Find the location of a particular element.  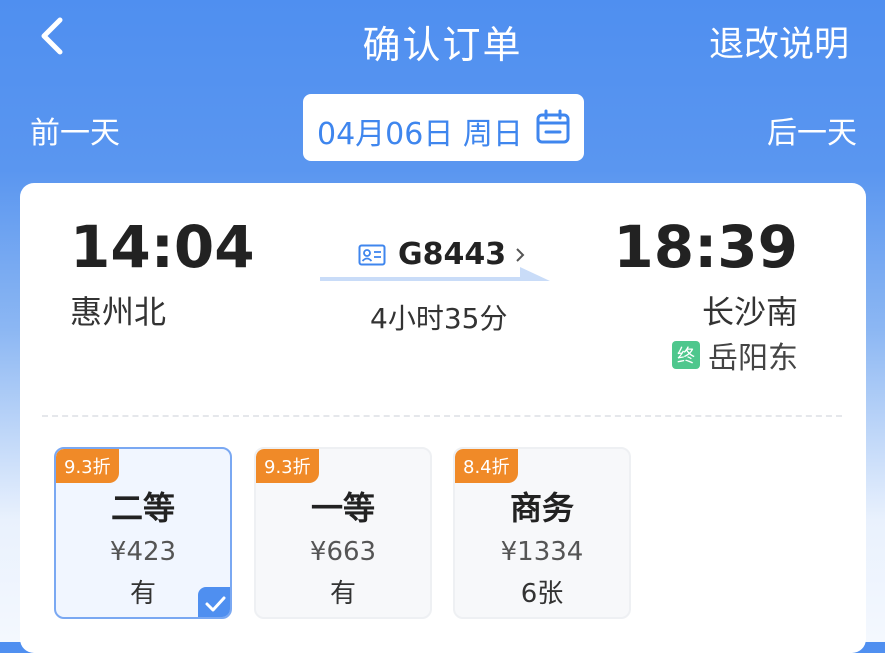

date-picker: 04月06日 周日 is located at coordinates (443, 127).